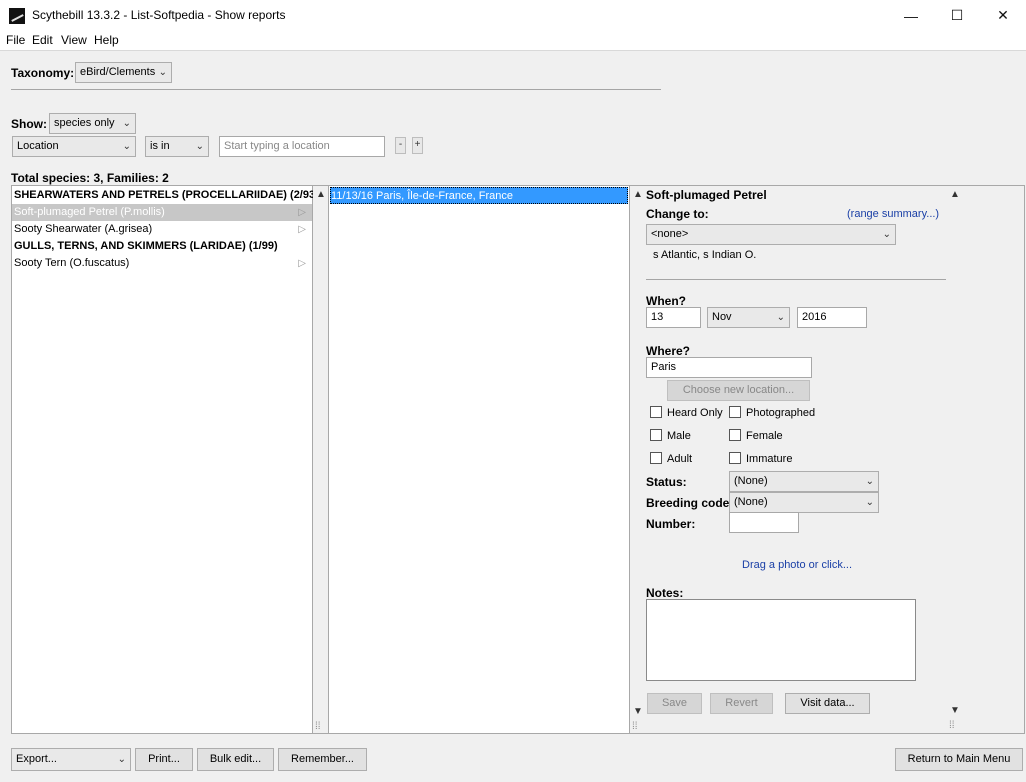 The height and width of the screenshot is (782, 1026). What do you see at coordinates (163, 263) in the screenshot?
I see `species-row: Sooty Tern (O.fuscatus) ▷` at bounding box center [163, 263].